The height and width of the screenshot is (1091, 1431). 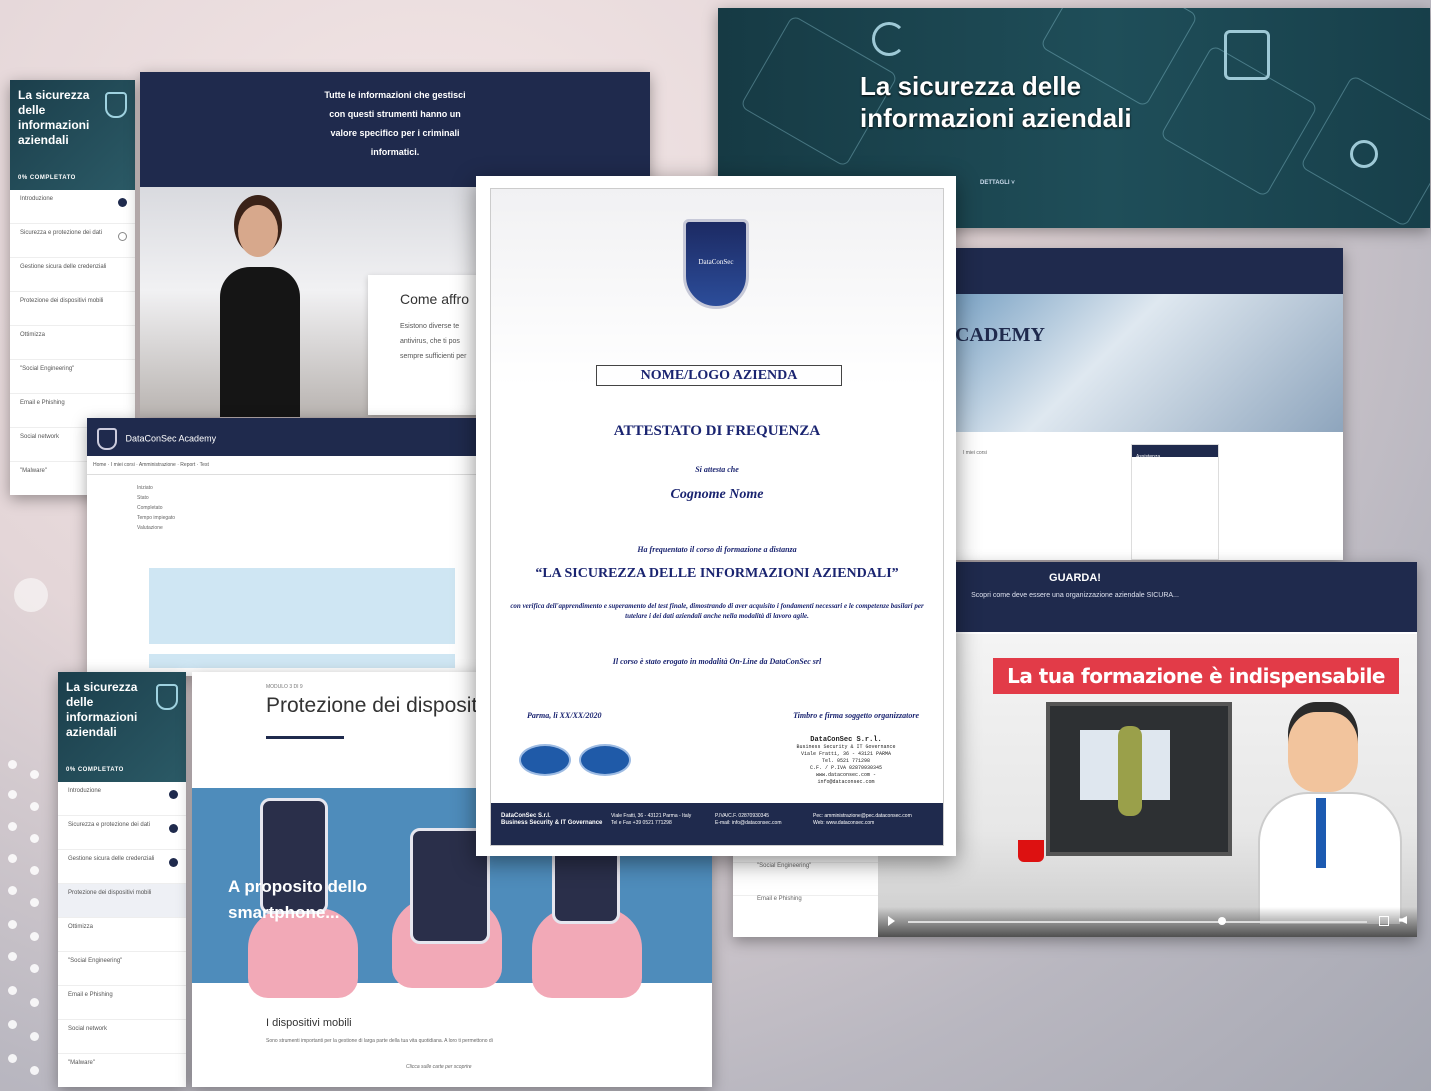 I want to click on footer-address: Viale Fratti, 36 - 43121 Parma - Italy, so click(x=651, y=816).